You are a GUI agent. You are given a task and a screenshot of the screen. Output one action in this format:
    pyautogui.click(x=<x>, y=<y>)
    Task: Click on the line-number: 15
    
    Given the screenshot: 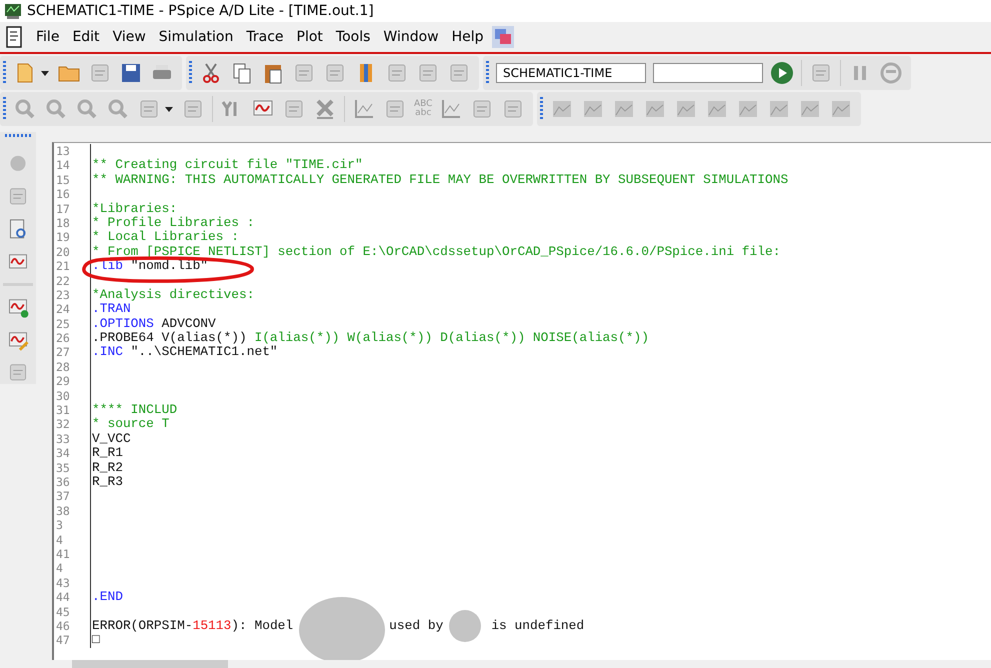 What is the action you would take?
    pyautogui.click(x=72, y=180)
    